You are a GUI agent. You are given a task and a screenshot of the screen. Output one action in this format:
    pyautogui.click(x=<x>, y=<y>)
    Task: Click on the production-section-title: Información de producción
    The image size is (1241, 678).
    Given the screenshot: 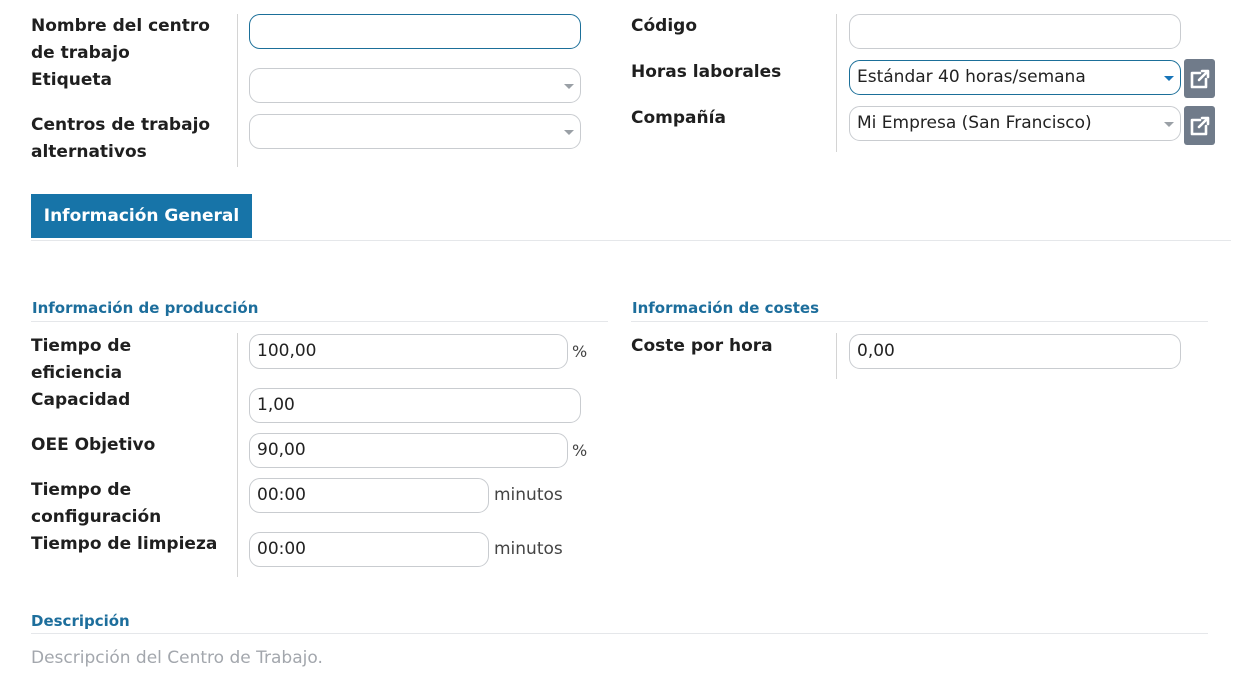 What is the action you would take?
    pyautogui.click(x=145, y=308)
    